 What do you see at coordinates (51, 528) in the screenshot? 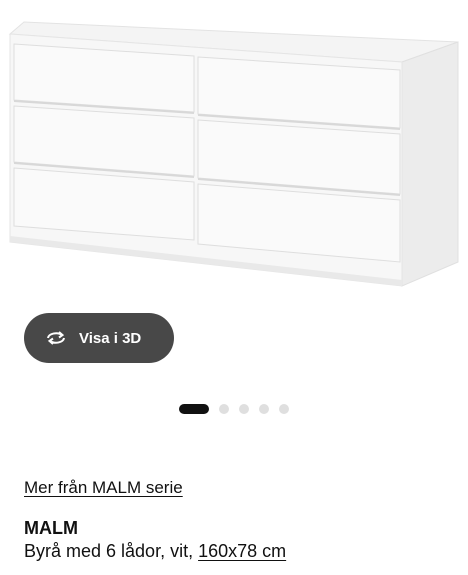
I see `product-name: MALM` at bounding box center [51, 528].